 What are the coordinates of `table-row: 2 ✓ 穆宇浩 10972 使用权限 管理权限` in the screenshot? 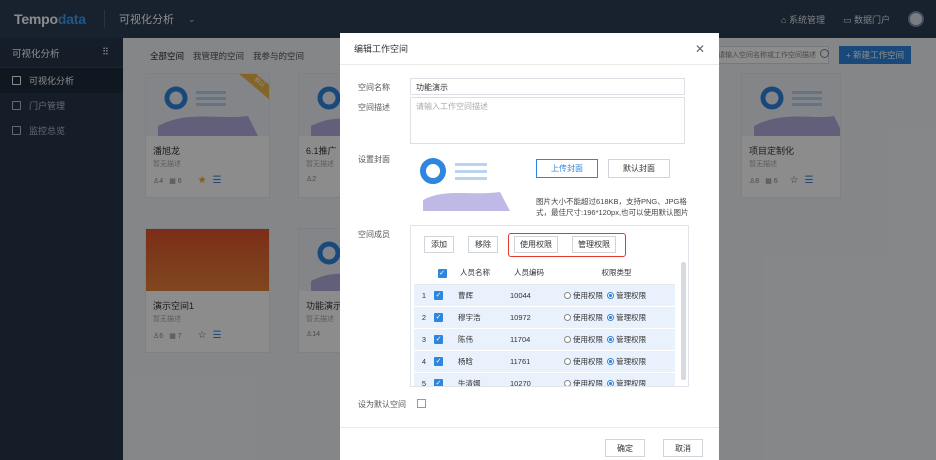 It's located at (544, 317).